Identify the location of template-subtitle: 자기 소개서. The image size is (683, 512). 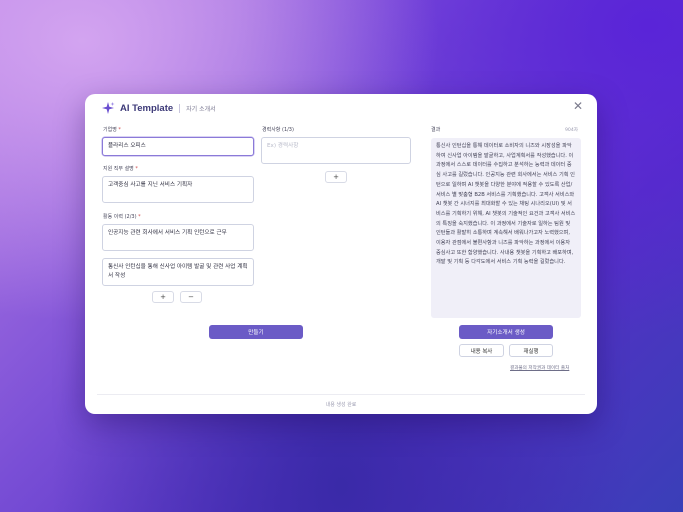
(201, 109).